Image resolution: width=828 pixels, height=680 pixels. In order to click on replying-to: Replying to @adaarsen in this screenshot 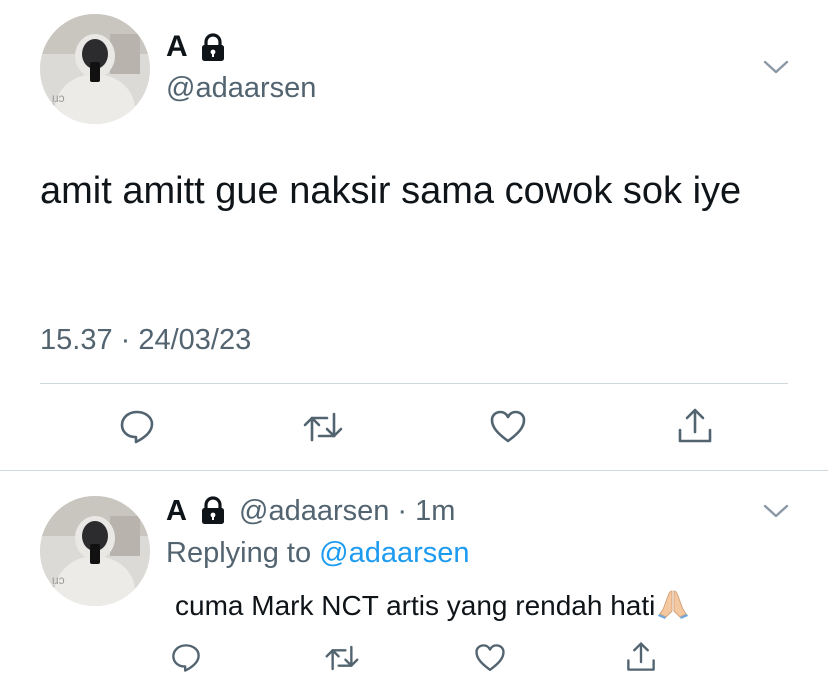, I will do `click(318, 553)`.